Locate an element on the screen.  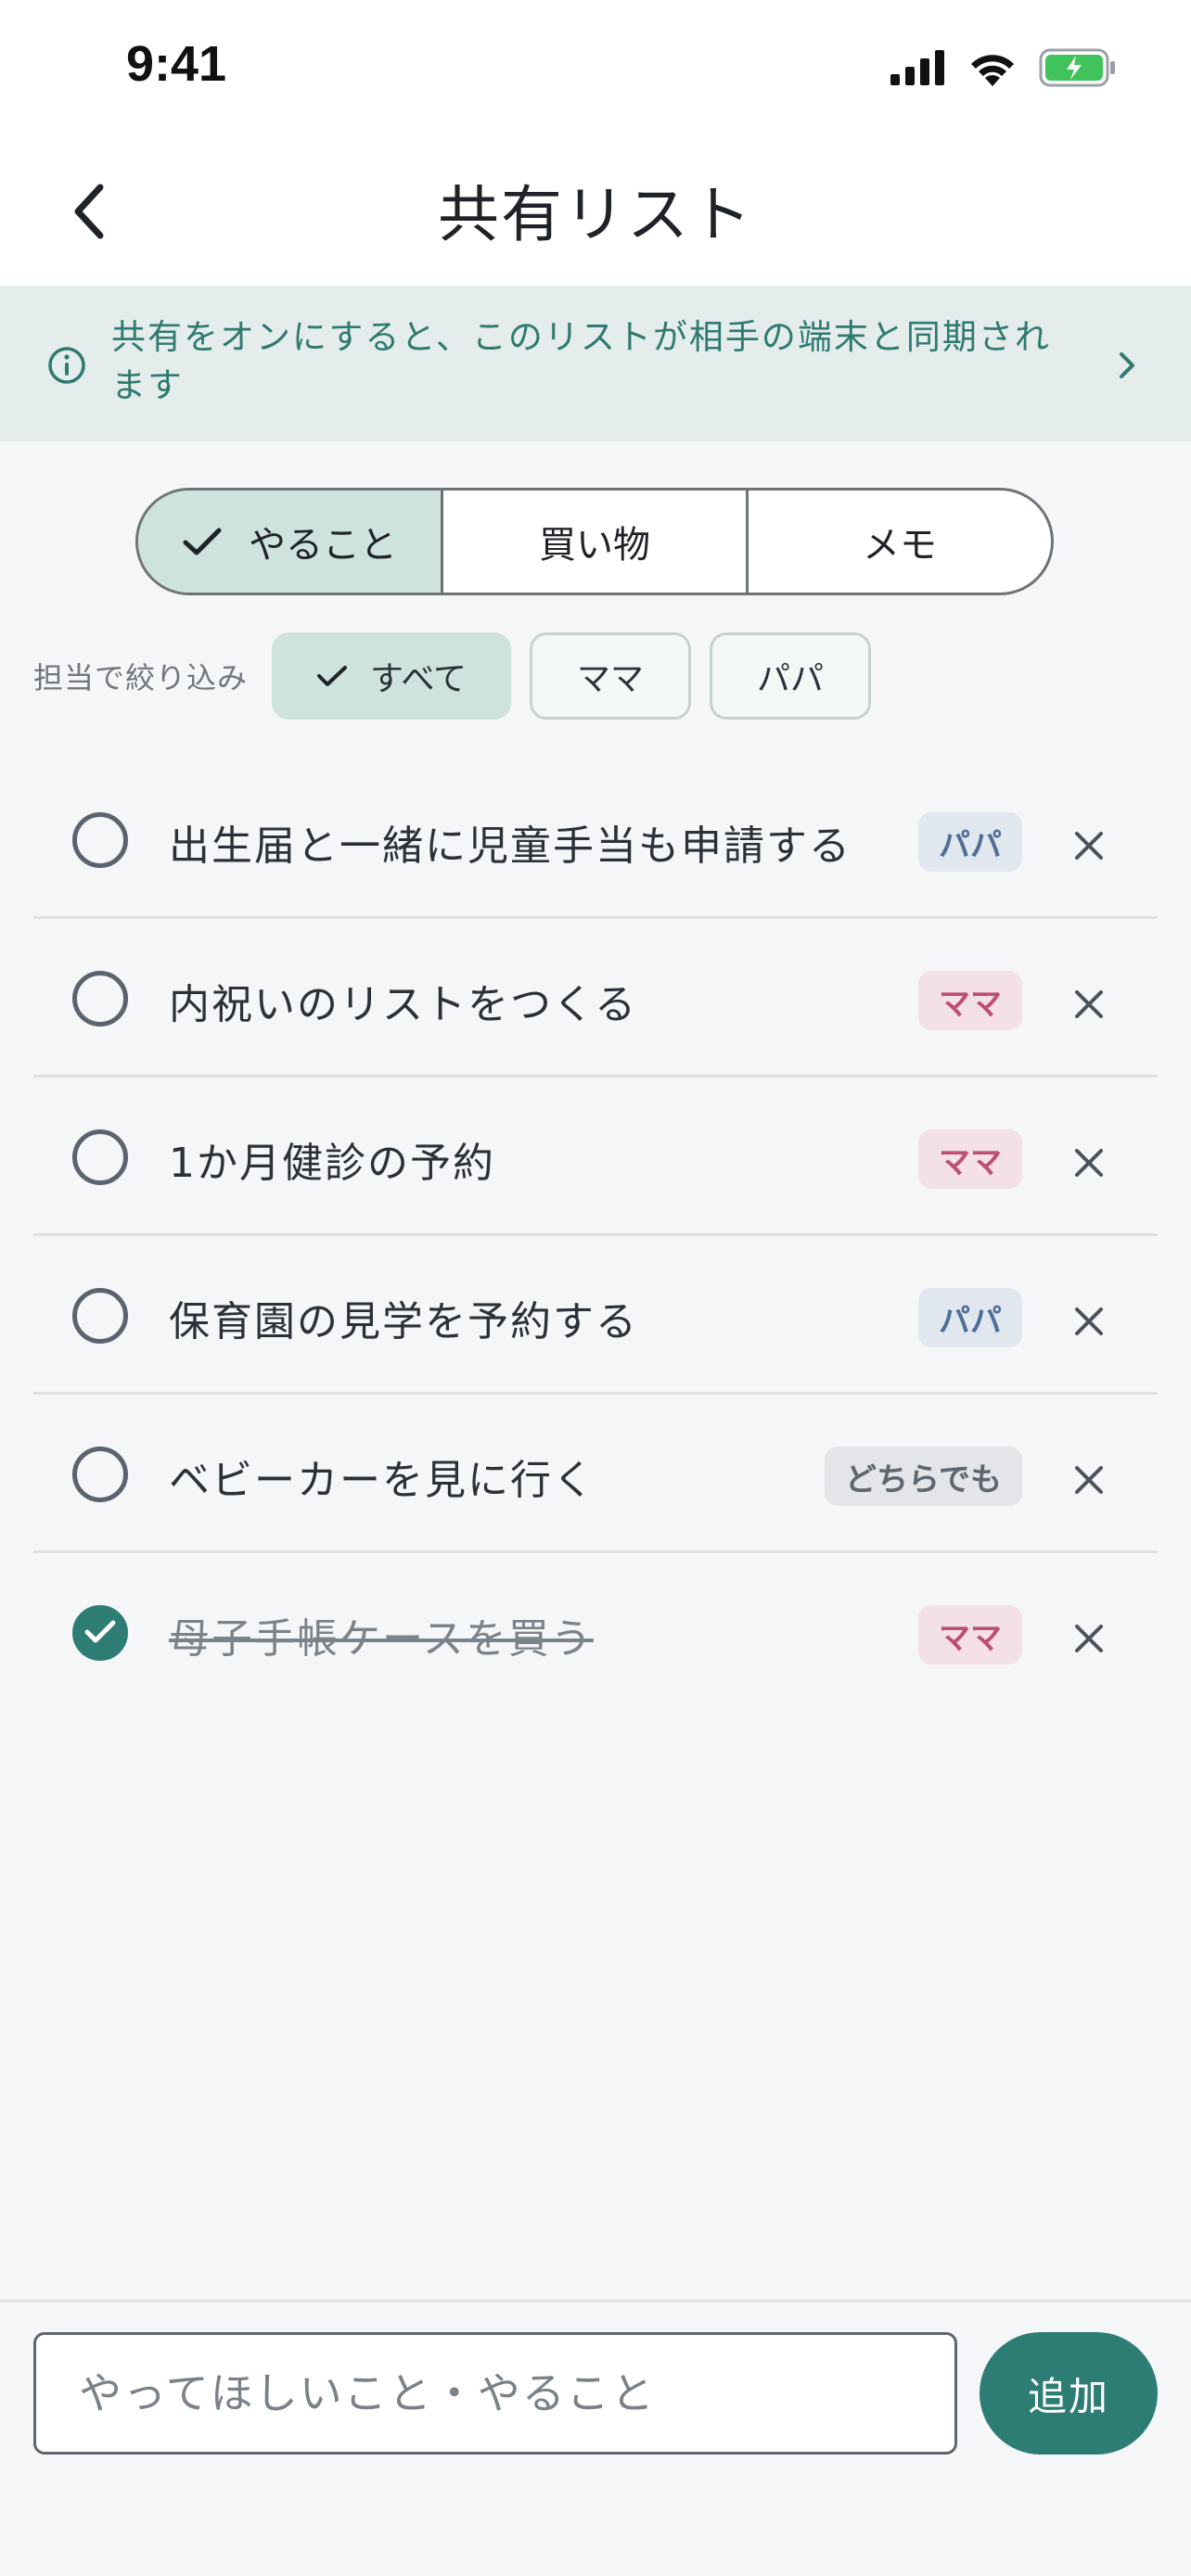
nav-bar: 共有リスト is located at coordinates (595, 212).